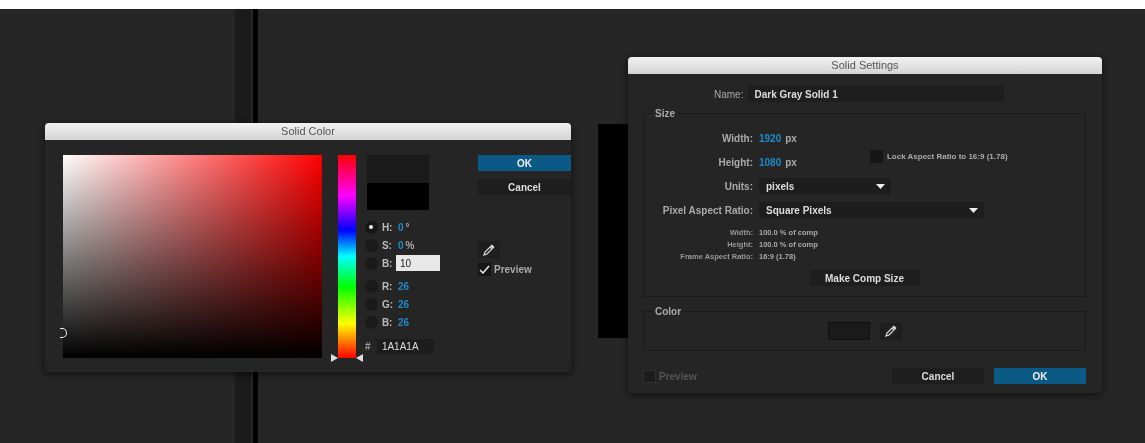 This screenshot has height=443, width=1145. Describe the element at coordinates (368, 346) in the screenshot. I see `hash-label: #` at that location.